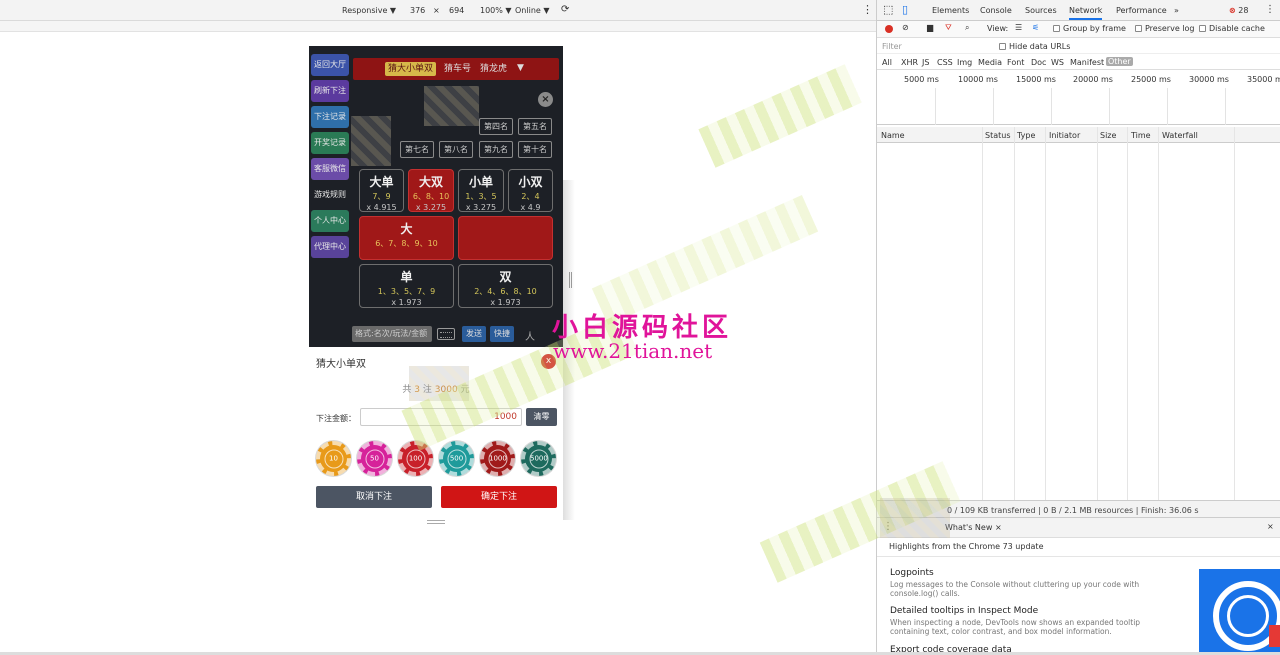  Describe the element at coordinates (1041, 10) in the screenshot. I see `tab-sources: Sources` at that location.